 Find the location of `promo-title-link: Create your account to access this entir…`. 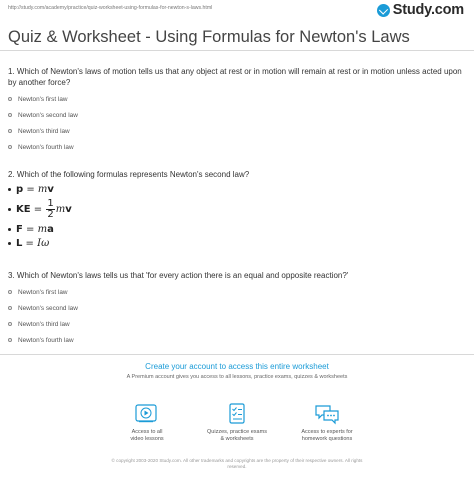

promo-title-link: Create your account to access this entir… is located at coordinates (237, 366).